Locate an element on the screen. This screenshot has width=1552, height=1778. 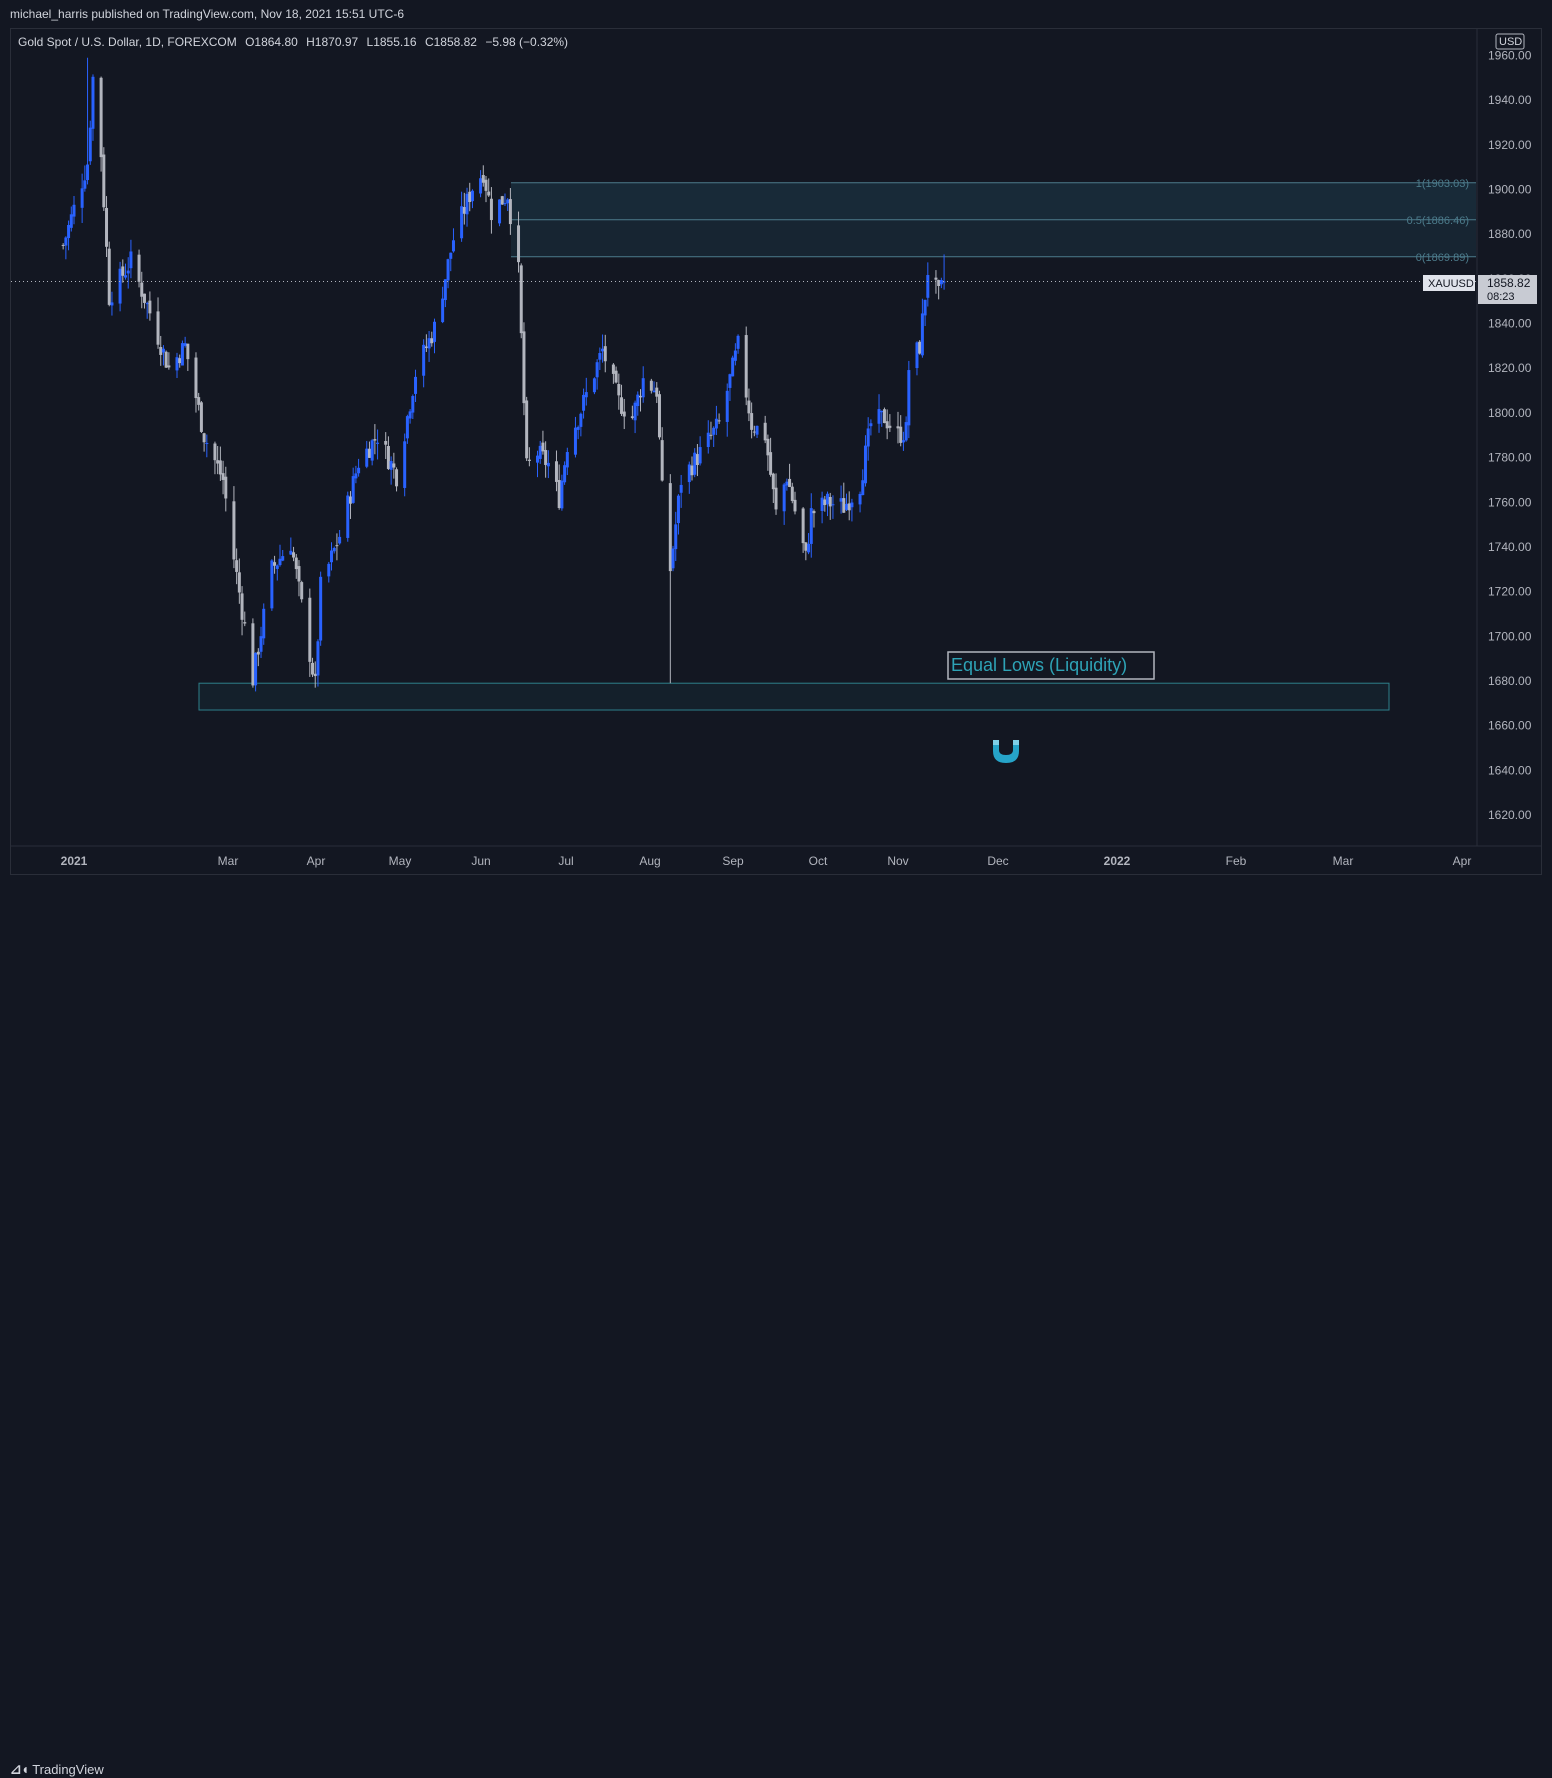
time-tick-label: Feb is located at coordinates (1236, 861).